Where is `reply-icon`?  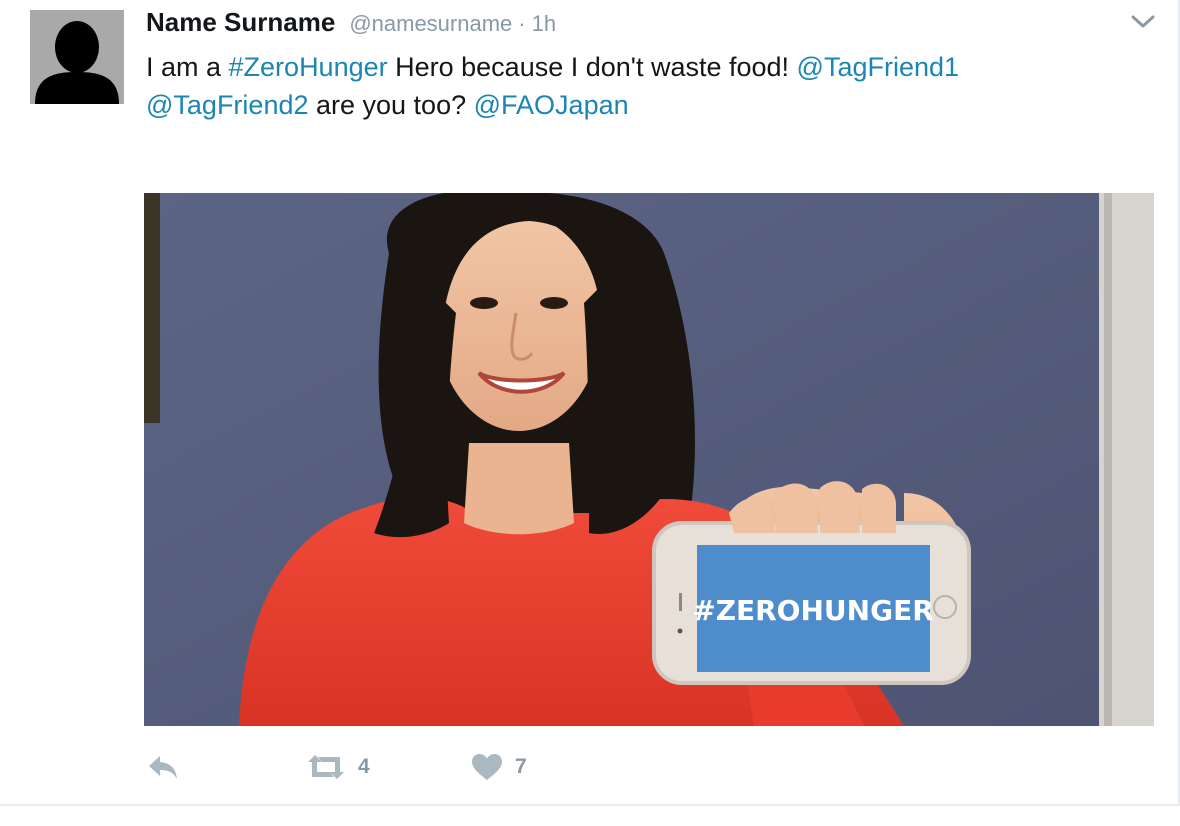
reply-icon is located at coordinates (163, 767).